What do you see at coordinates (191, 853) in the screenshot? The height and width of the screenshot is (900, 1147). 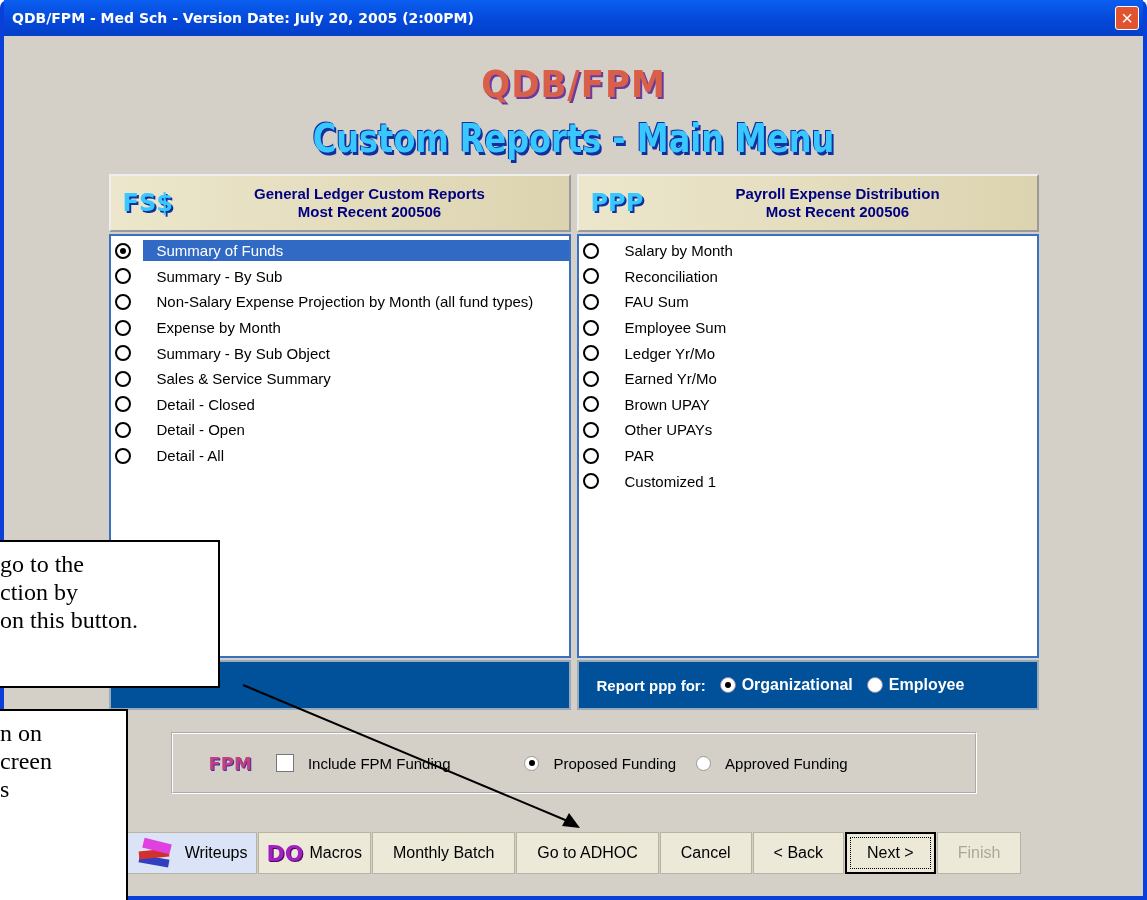 I see `wizard-button: Writeups` at bounding box center [191, 853].